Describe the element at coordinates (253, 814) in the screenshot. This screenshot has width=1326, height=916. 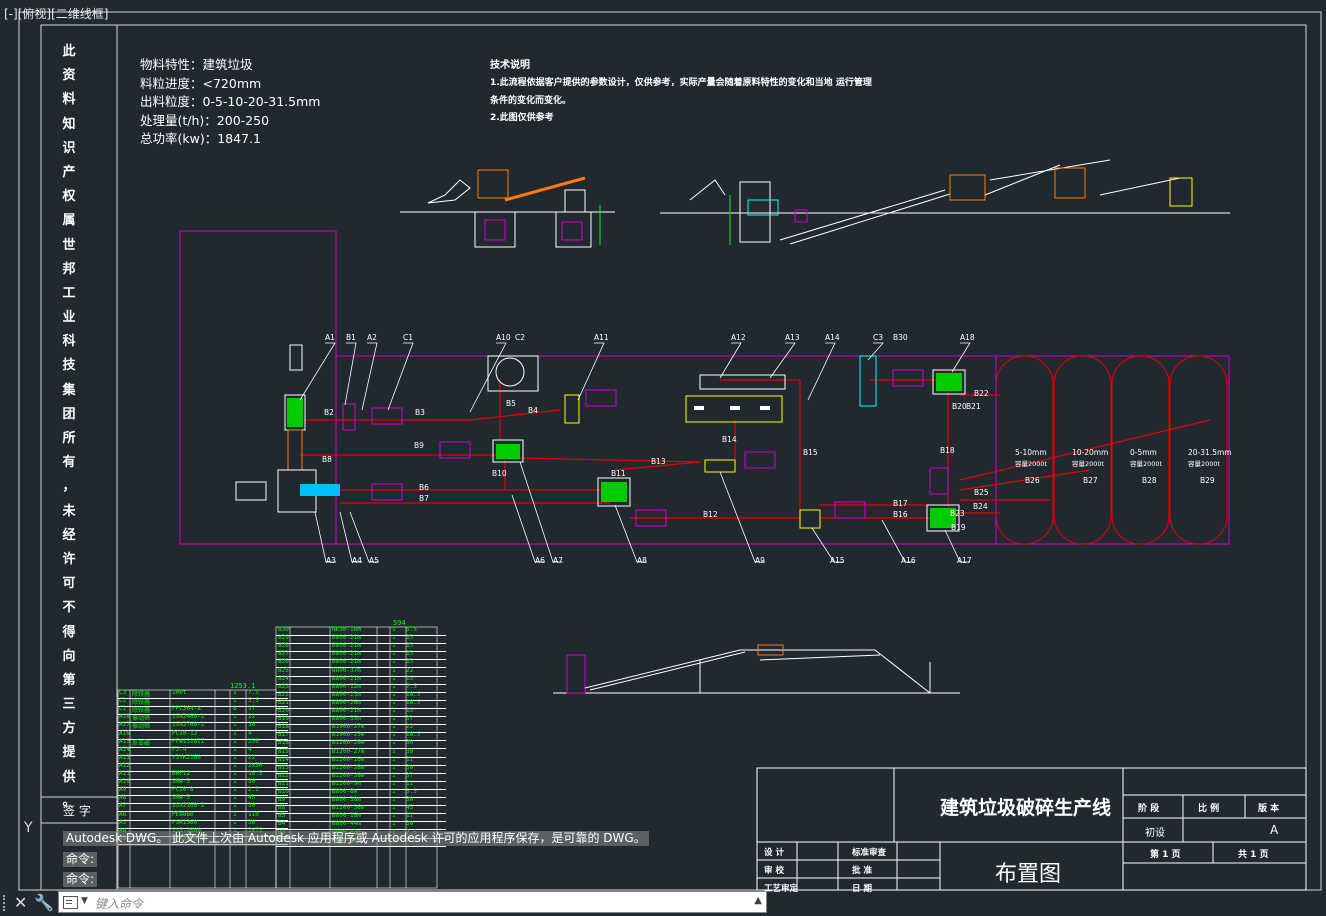
I see `table-cell: 110` at that location.